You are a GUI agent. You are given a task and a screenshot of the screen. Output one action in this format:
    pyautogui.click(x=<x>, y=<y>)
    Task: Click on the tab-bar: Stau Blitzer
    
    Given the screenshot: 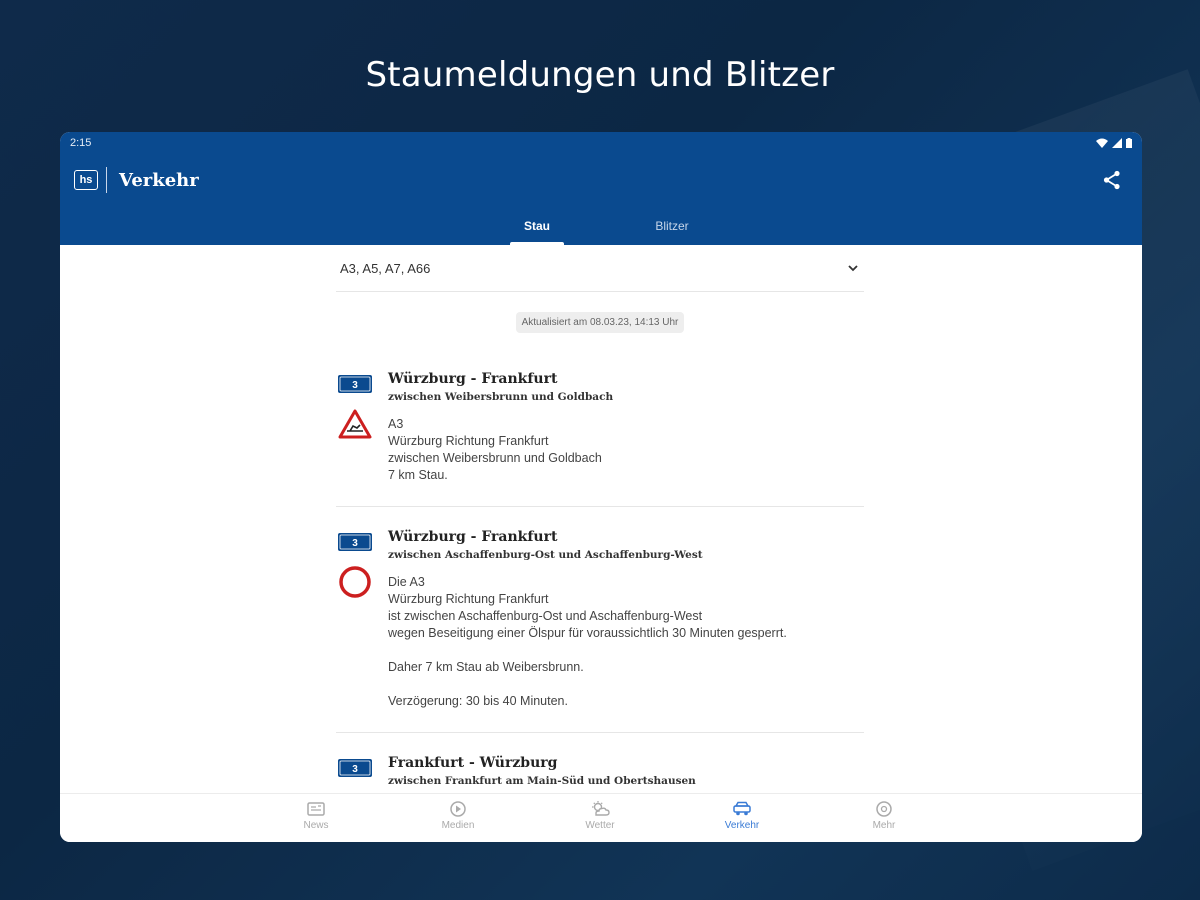 What is the action you would take?
    pyautogui.click(x=601, y=226)
    